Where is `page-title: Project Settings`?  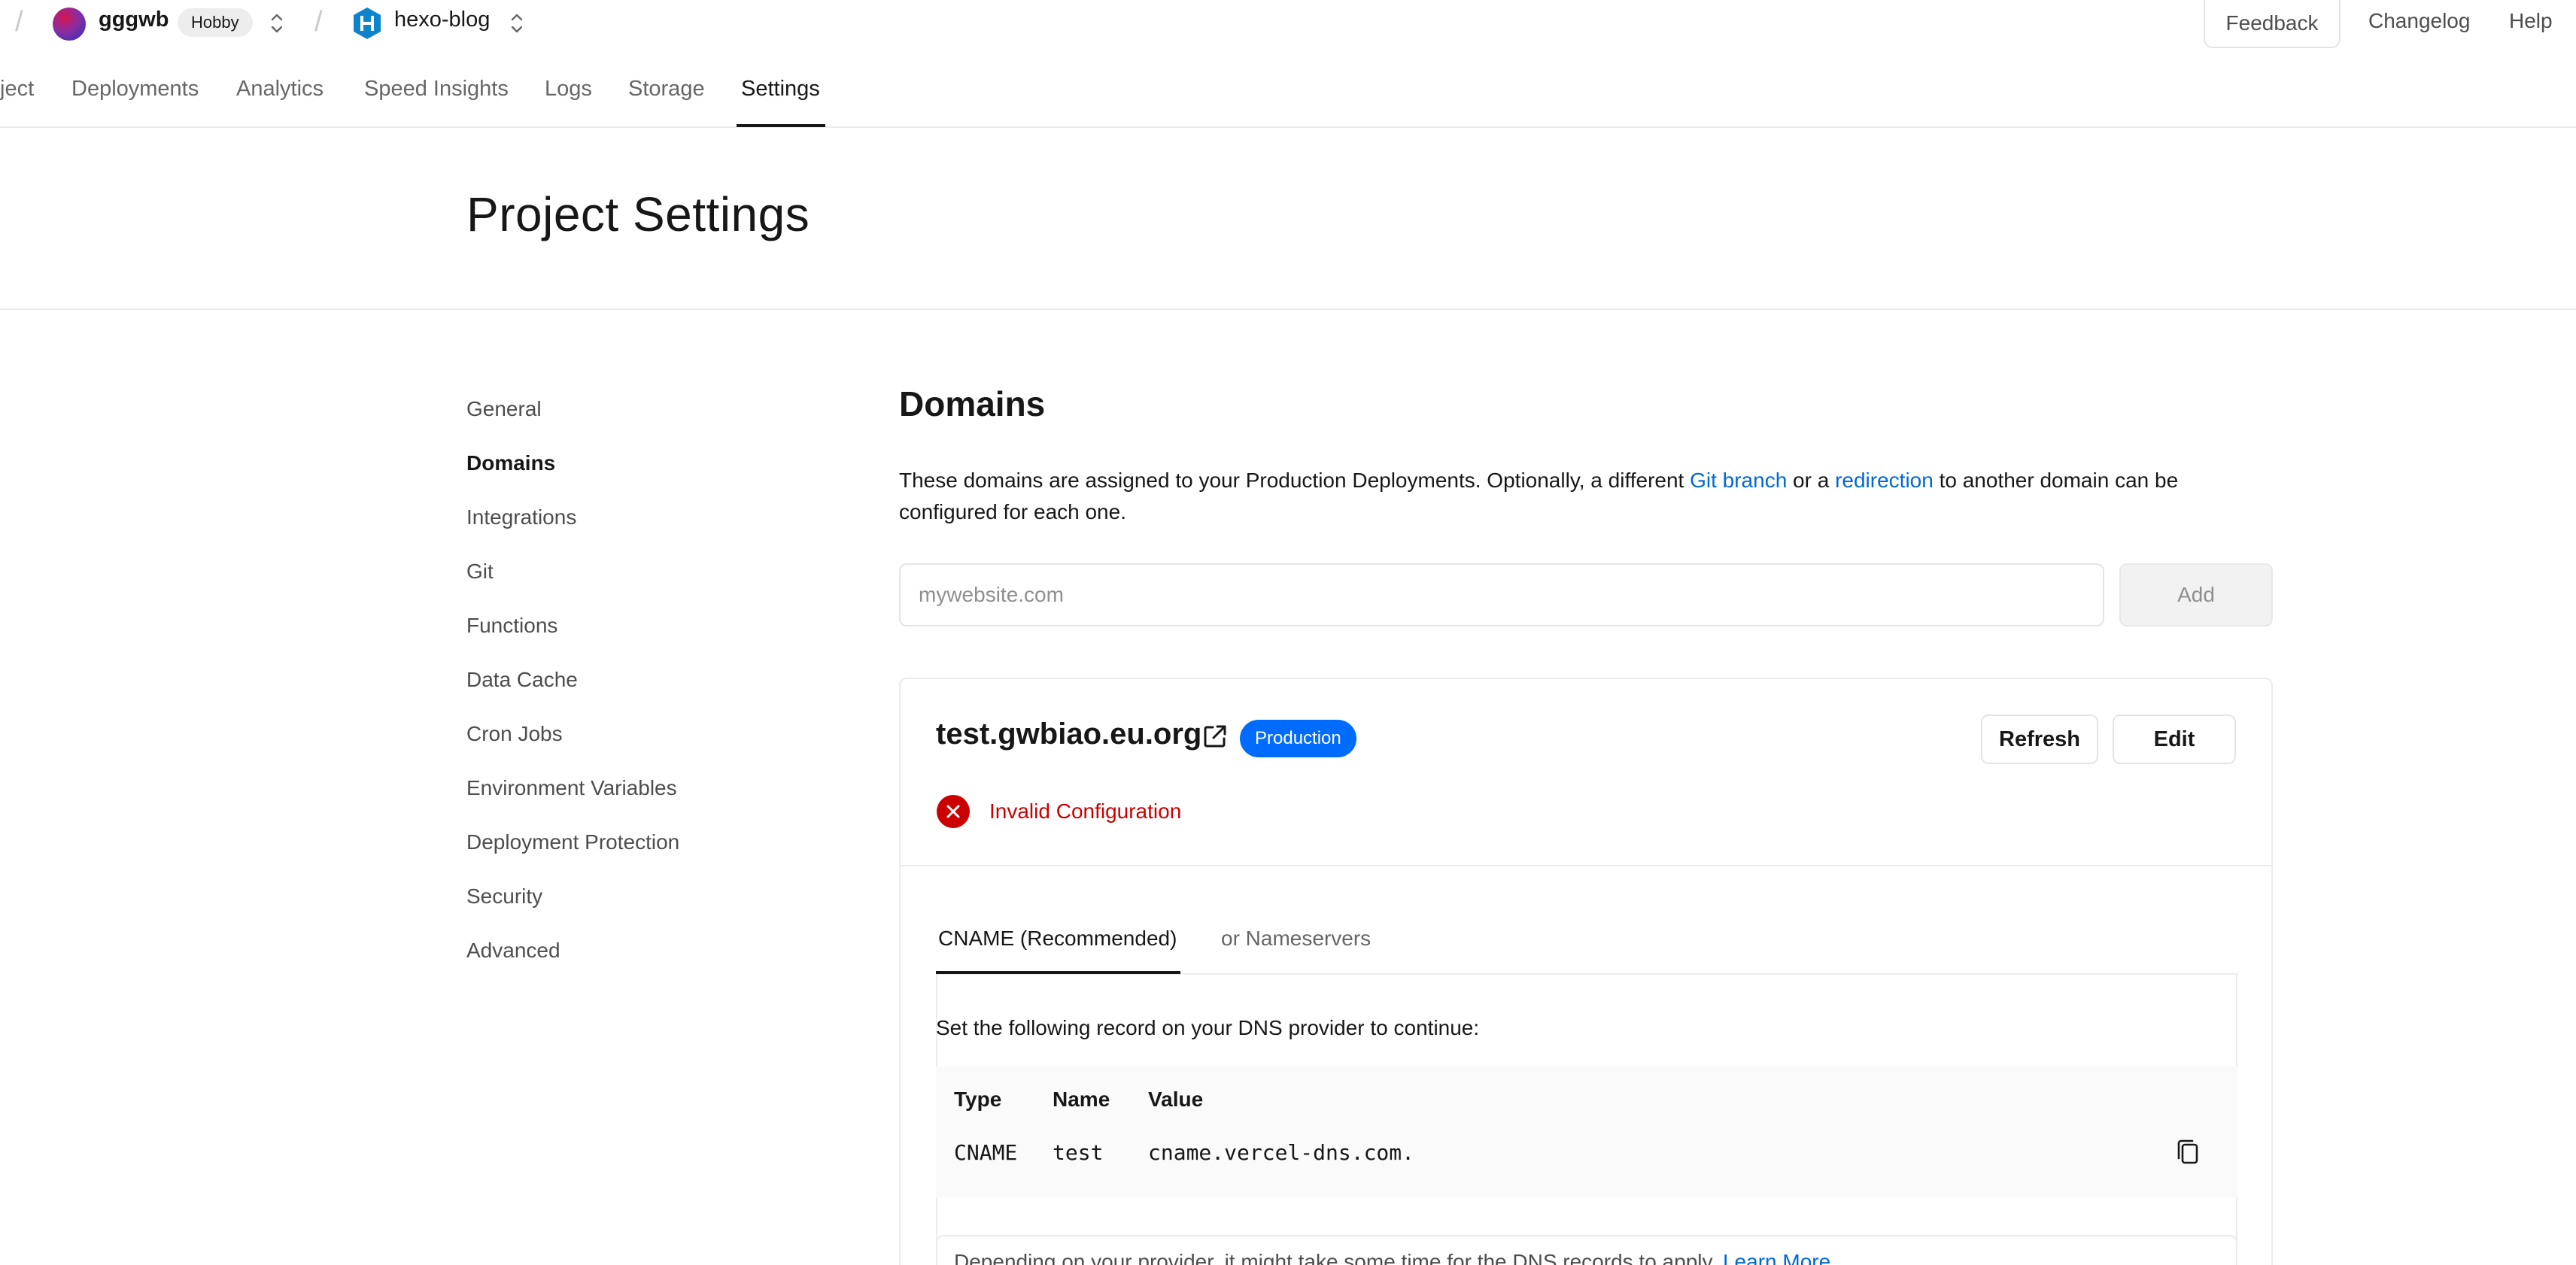 page-title: Project Settings is located at coordinates (638, 214).